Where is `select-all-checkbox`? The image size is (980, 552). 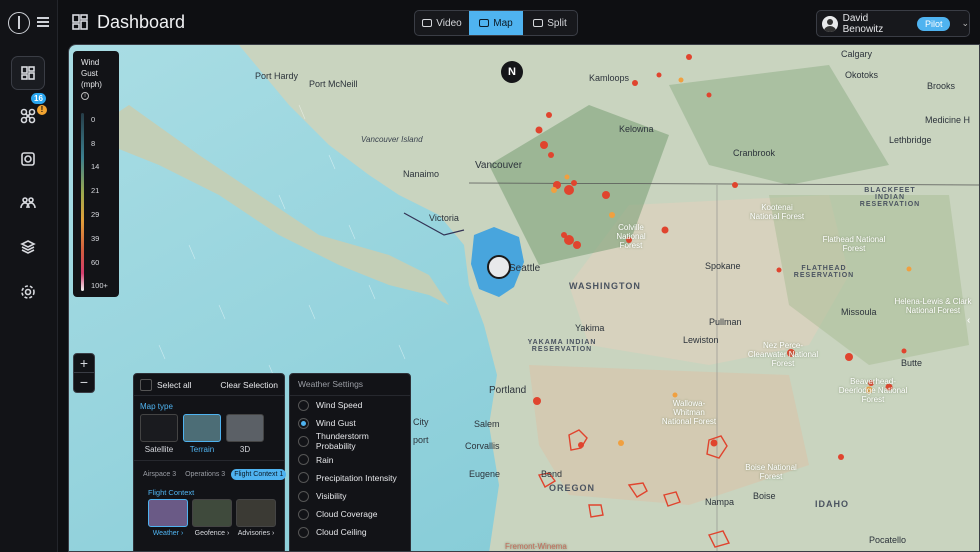
select-all-checkbox is located at coordinates (146, 384).